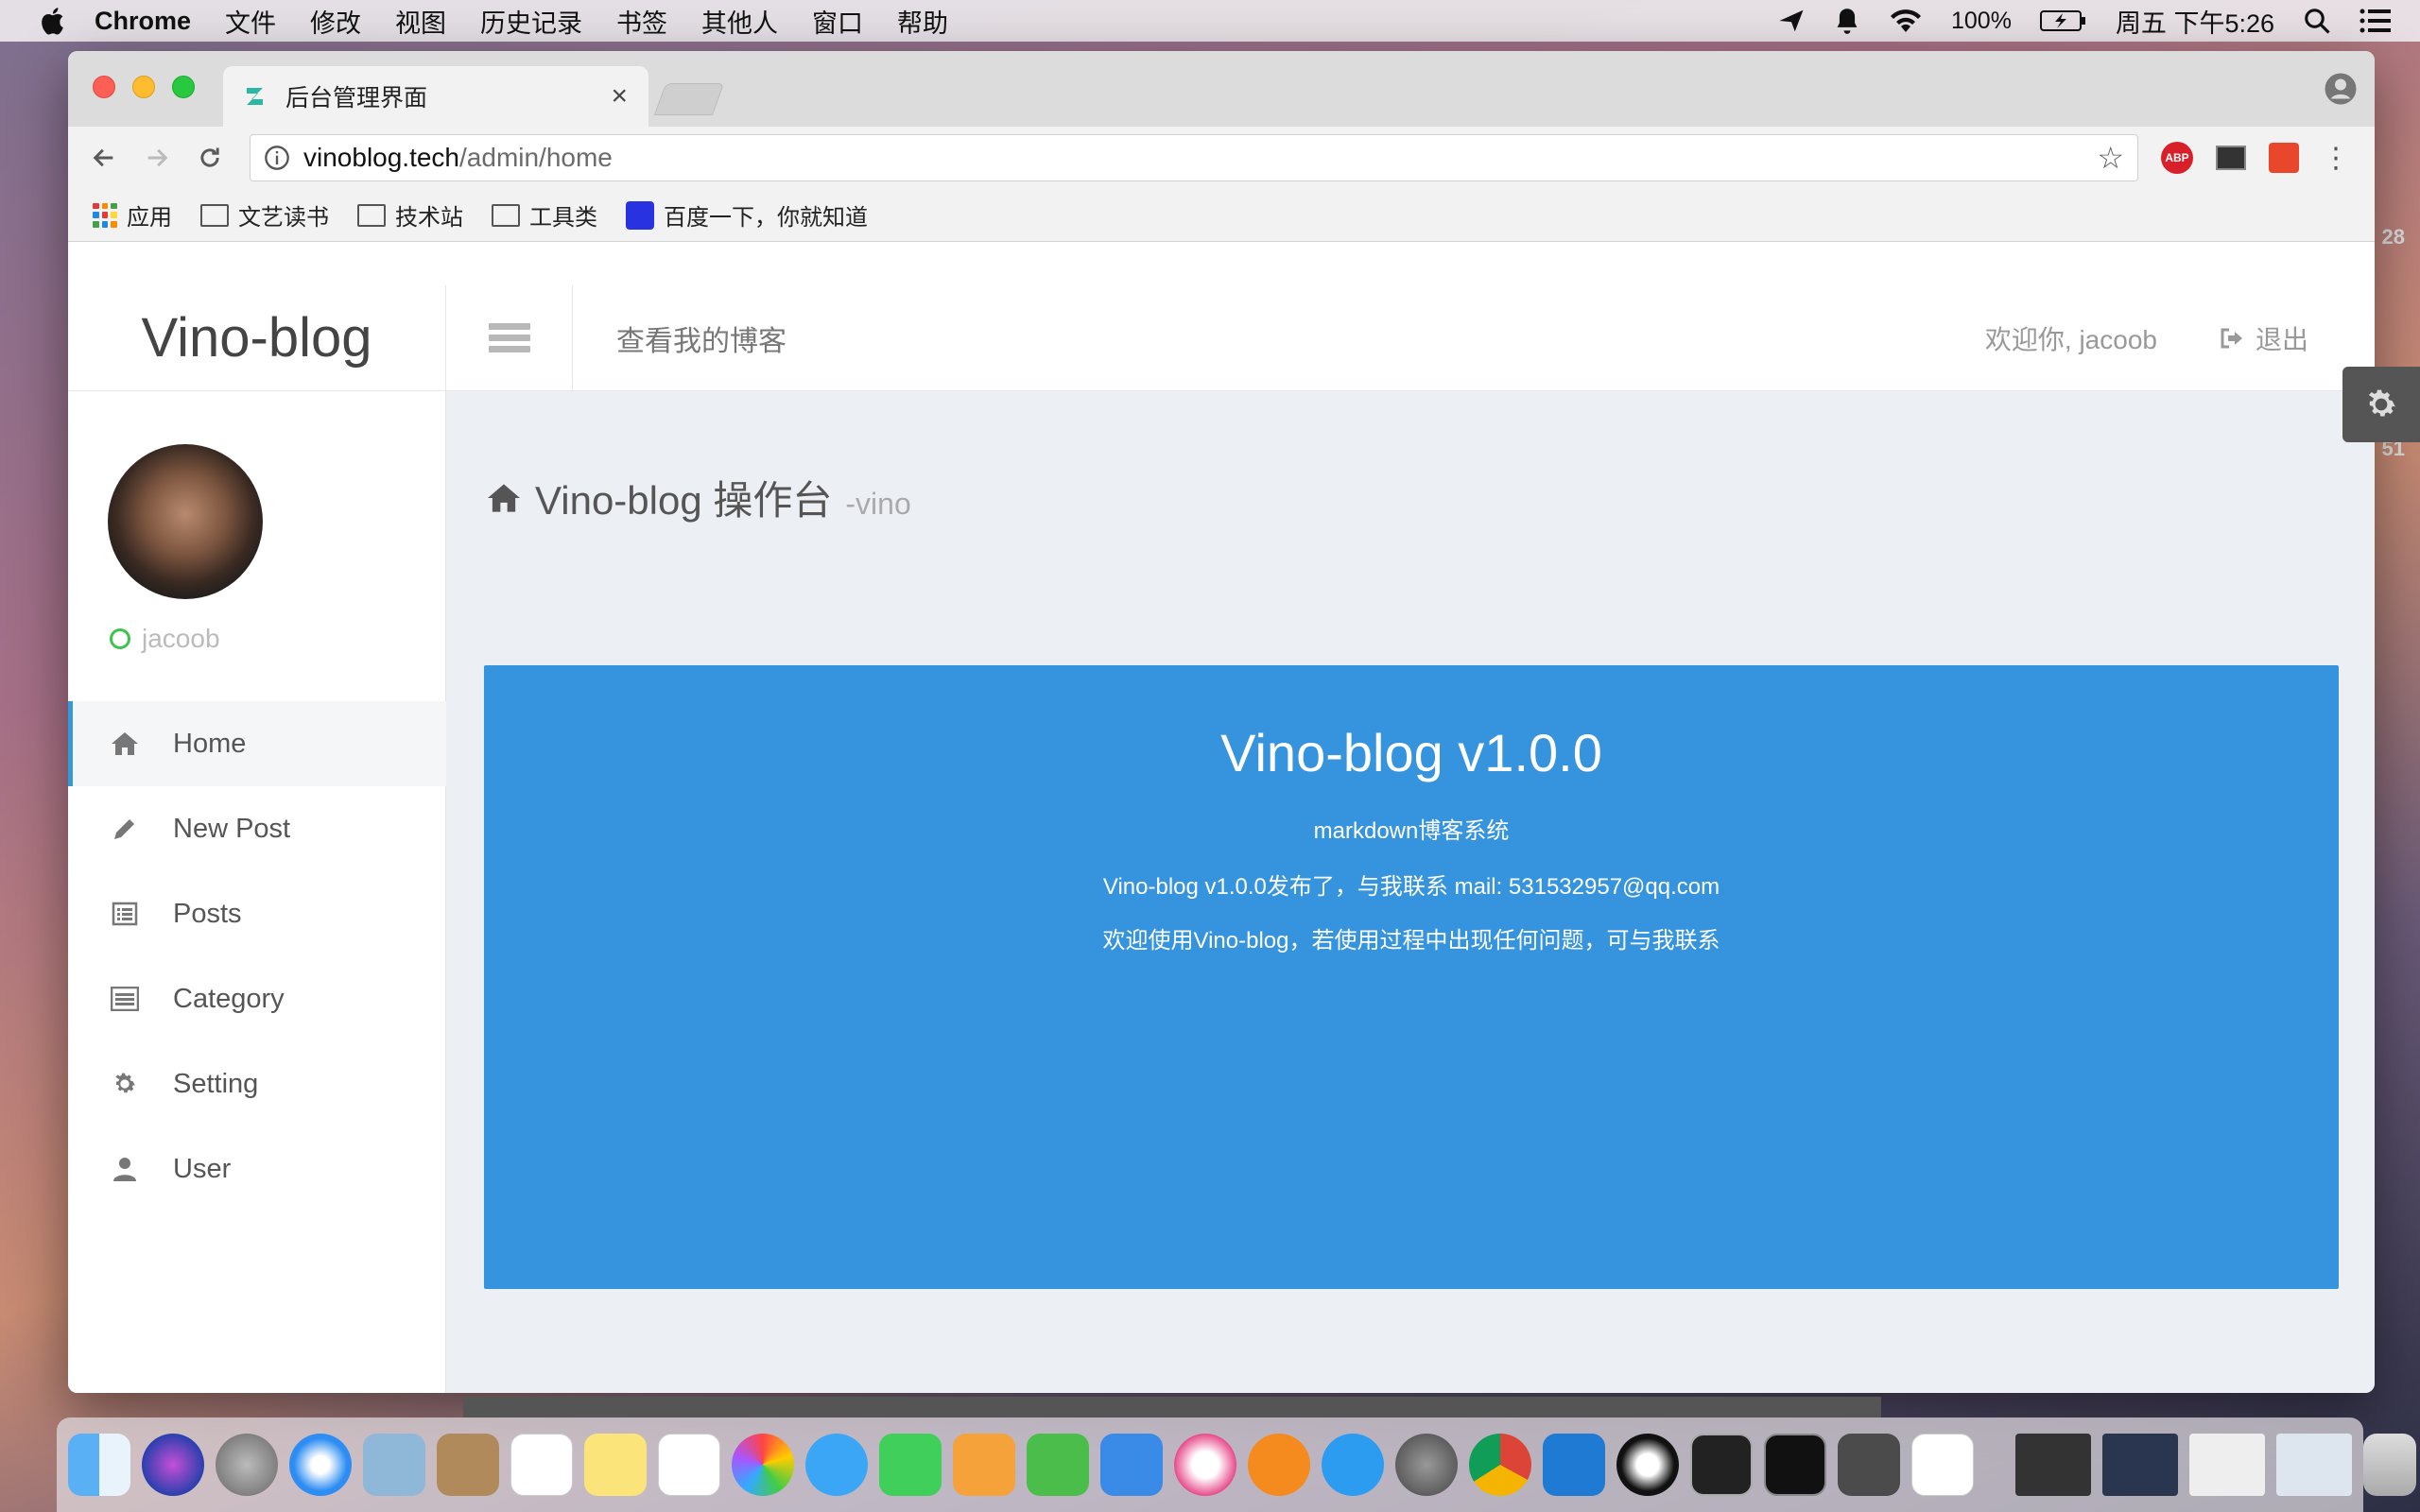 The height and width of the screenshot is (1512, 2420). What do you see at coordinates (1906, 21) in the screenshot?
I see `wifi-icon` at bounding box center [1906, 21].